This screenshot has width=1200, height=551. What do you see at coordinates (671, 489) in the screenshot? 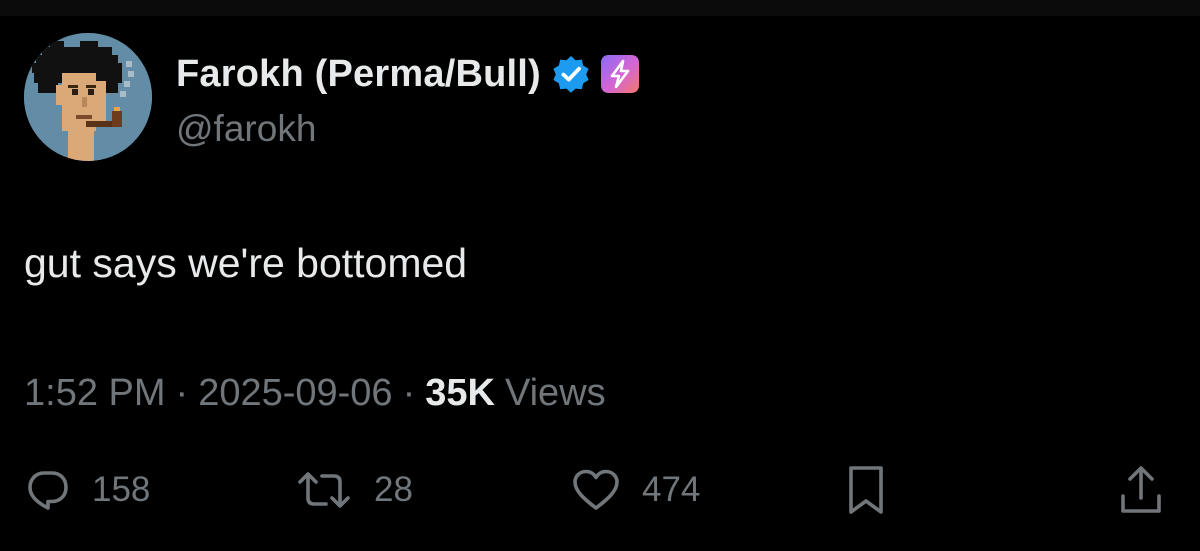
I see `like-count: 474` at bounding box center [671, 489].